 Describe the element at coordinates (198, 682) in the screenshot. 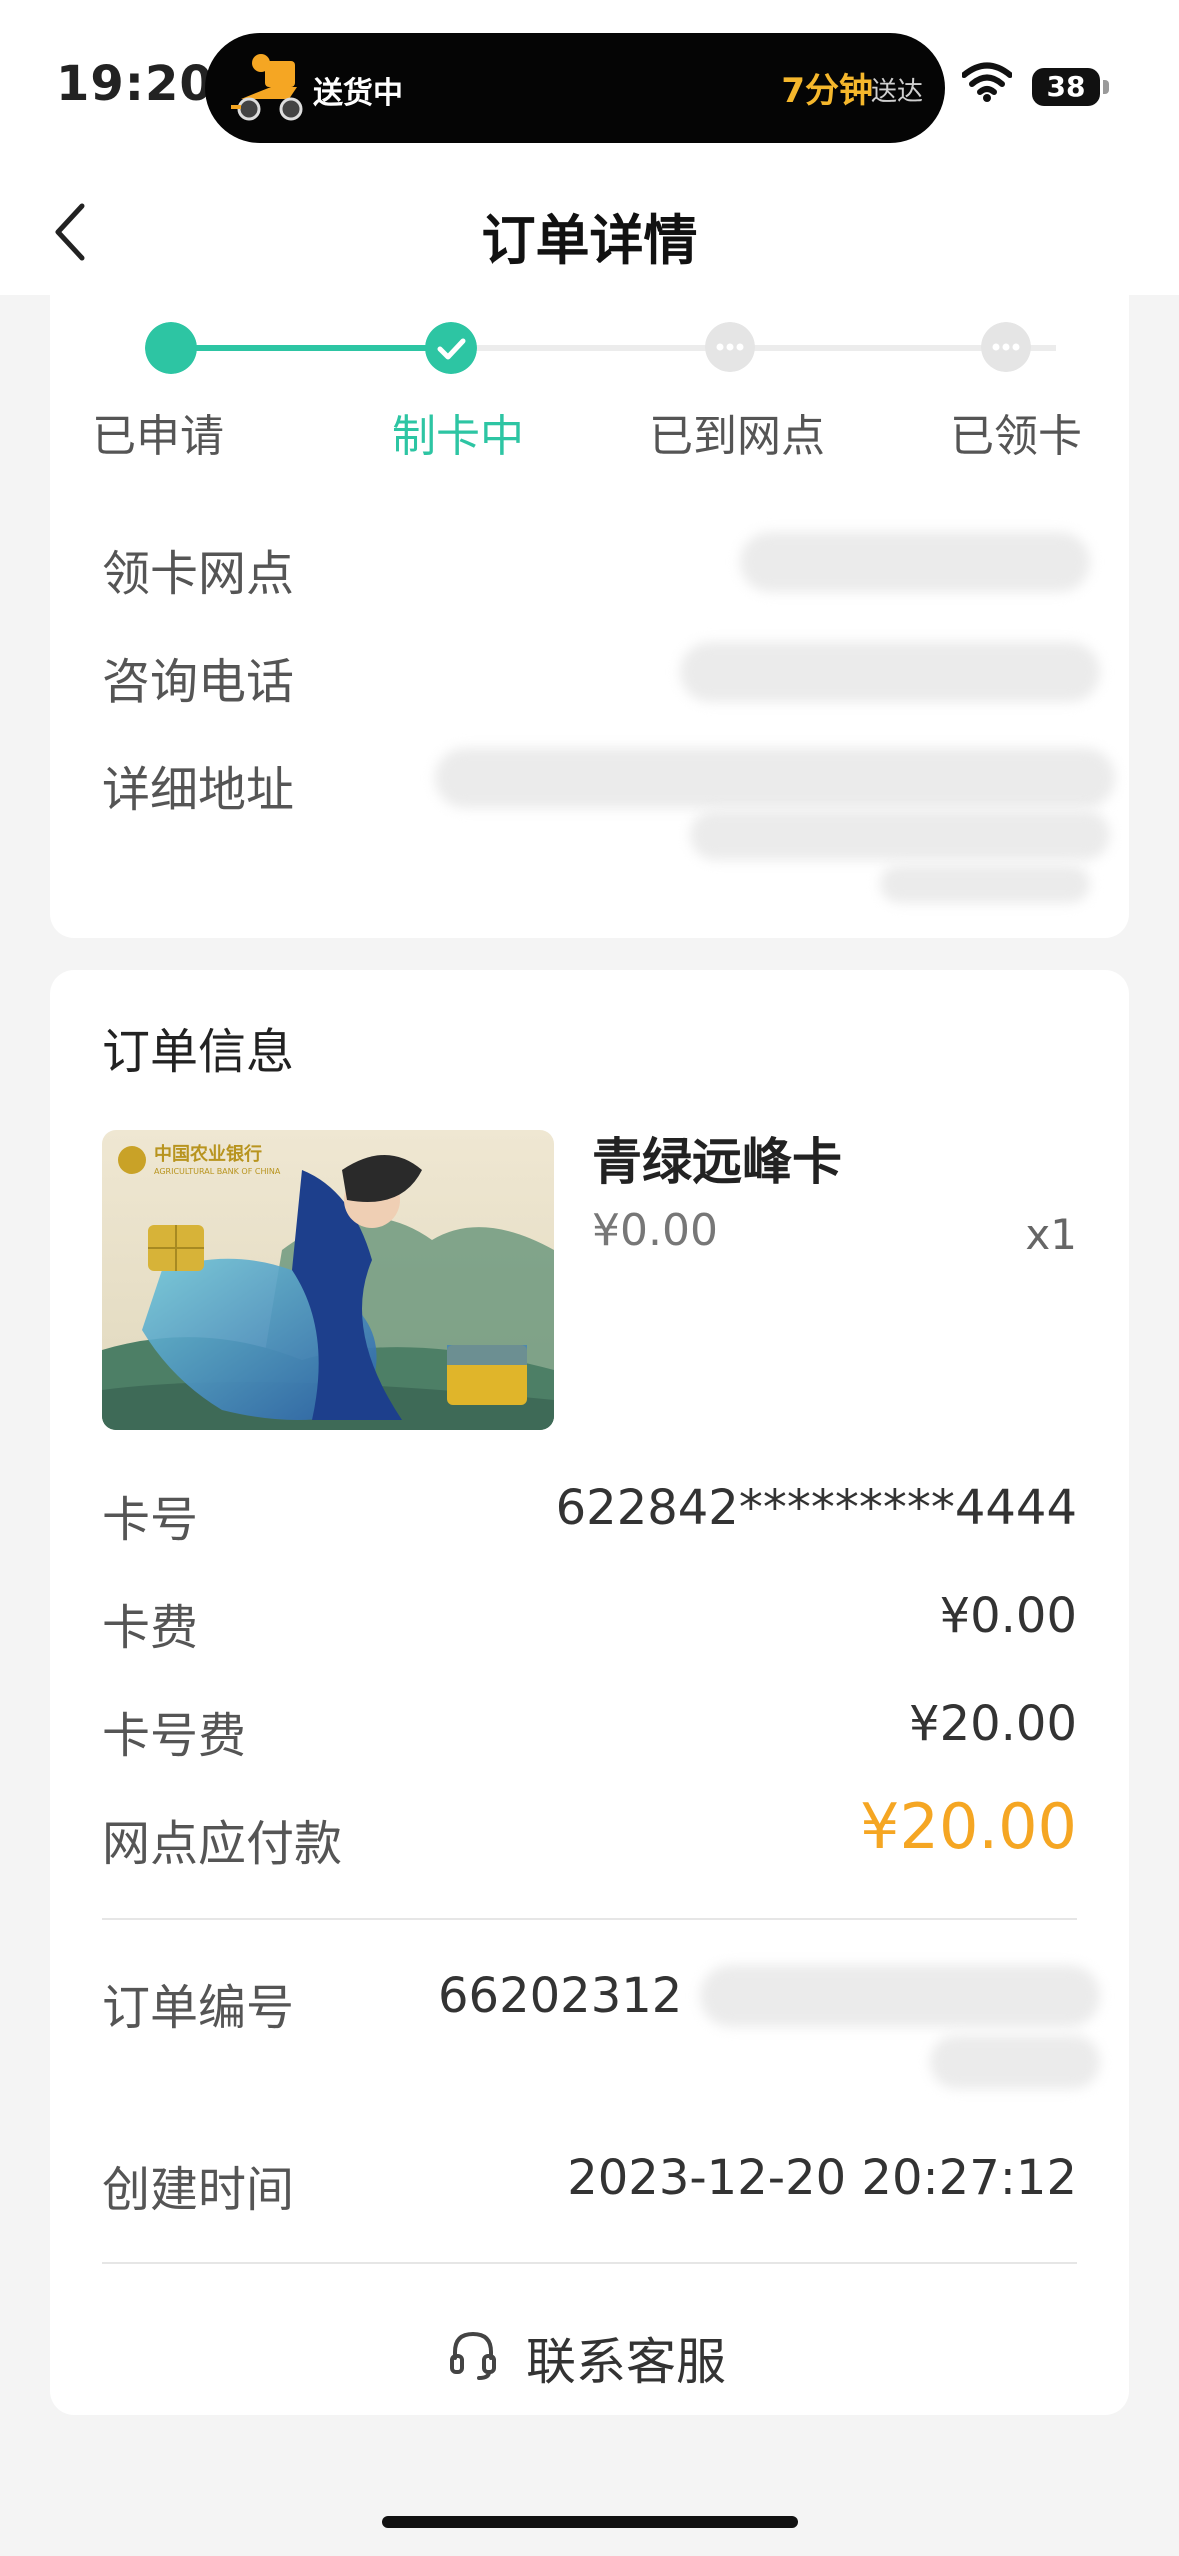

I see `phone-label: 咨询电话` at that location.